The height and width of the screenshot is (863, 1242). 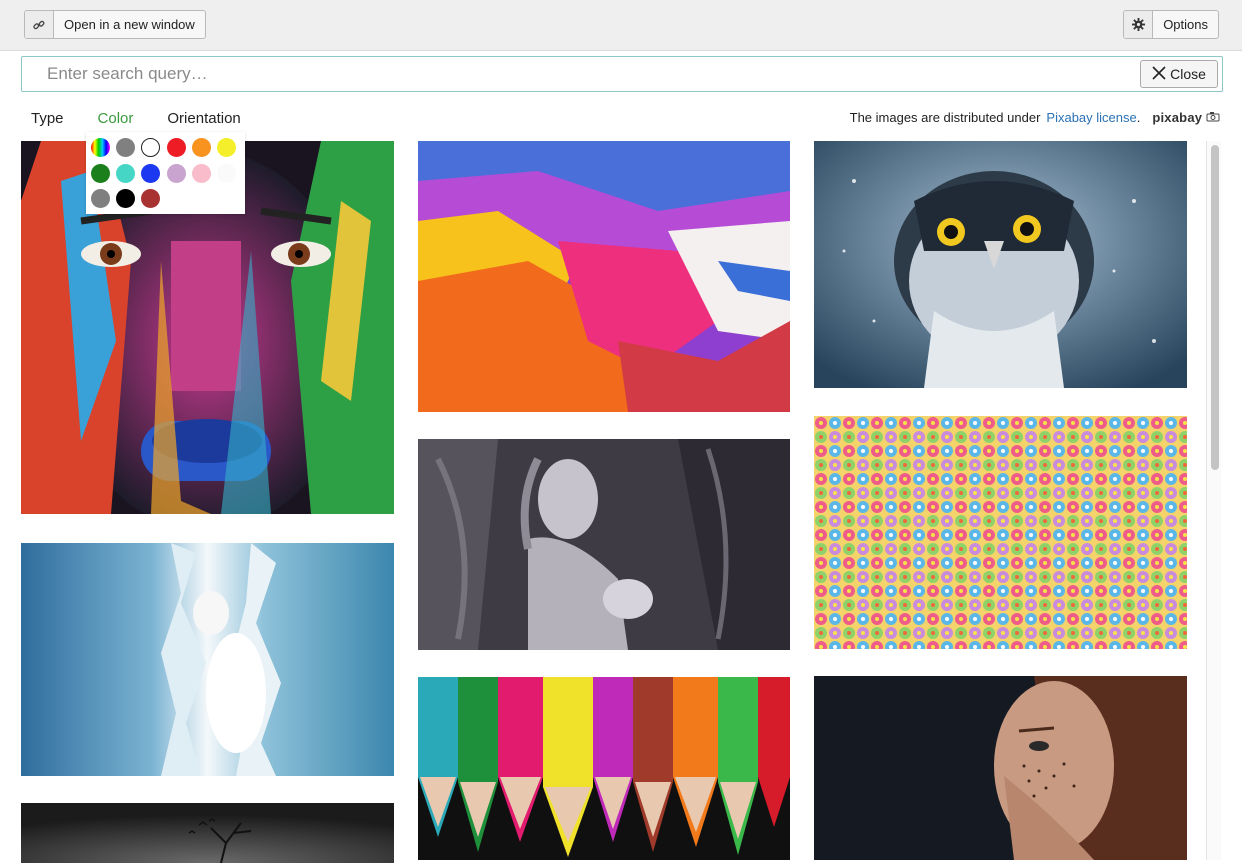 What do you see at coordinates (1139, 24) in the screenshot?
I see `gear-icon` at bounding box center [1139, 24].